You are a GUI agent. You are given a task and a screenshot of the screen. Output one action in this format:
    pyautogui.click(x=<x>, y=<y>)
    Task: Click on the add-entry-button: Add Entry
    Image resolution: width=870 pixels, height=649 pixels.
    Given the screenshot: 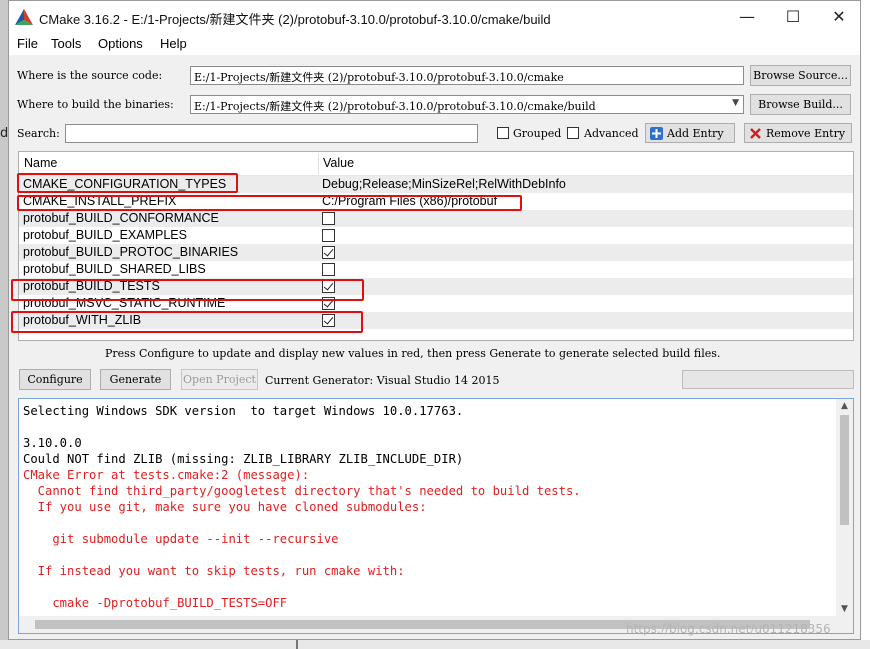 What is the action you would take?
    pyautogui.click(x=690, y=133)
    